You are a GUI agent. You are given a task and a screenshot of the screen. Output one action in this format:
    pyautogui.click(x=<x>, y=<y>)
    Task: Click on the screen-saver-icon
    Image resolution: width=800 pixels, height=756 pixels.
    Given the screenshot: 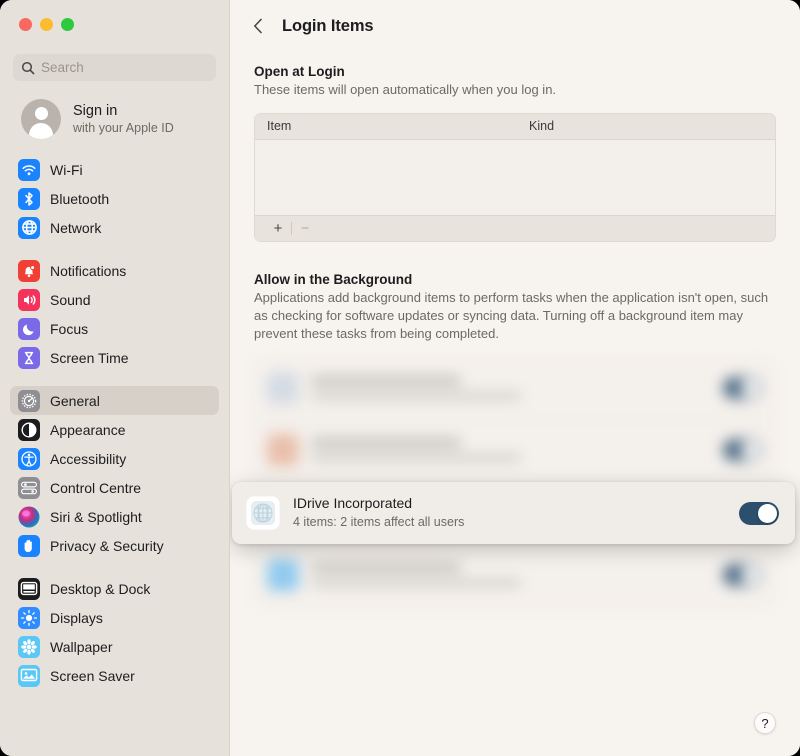 What is the action you would take?
    pyautogui.click(x=29, y=675)
    